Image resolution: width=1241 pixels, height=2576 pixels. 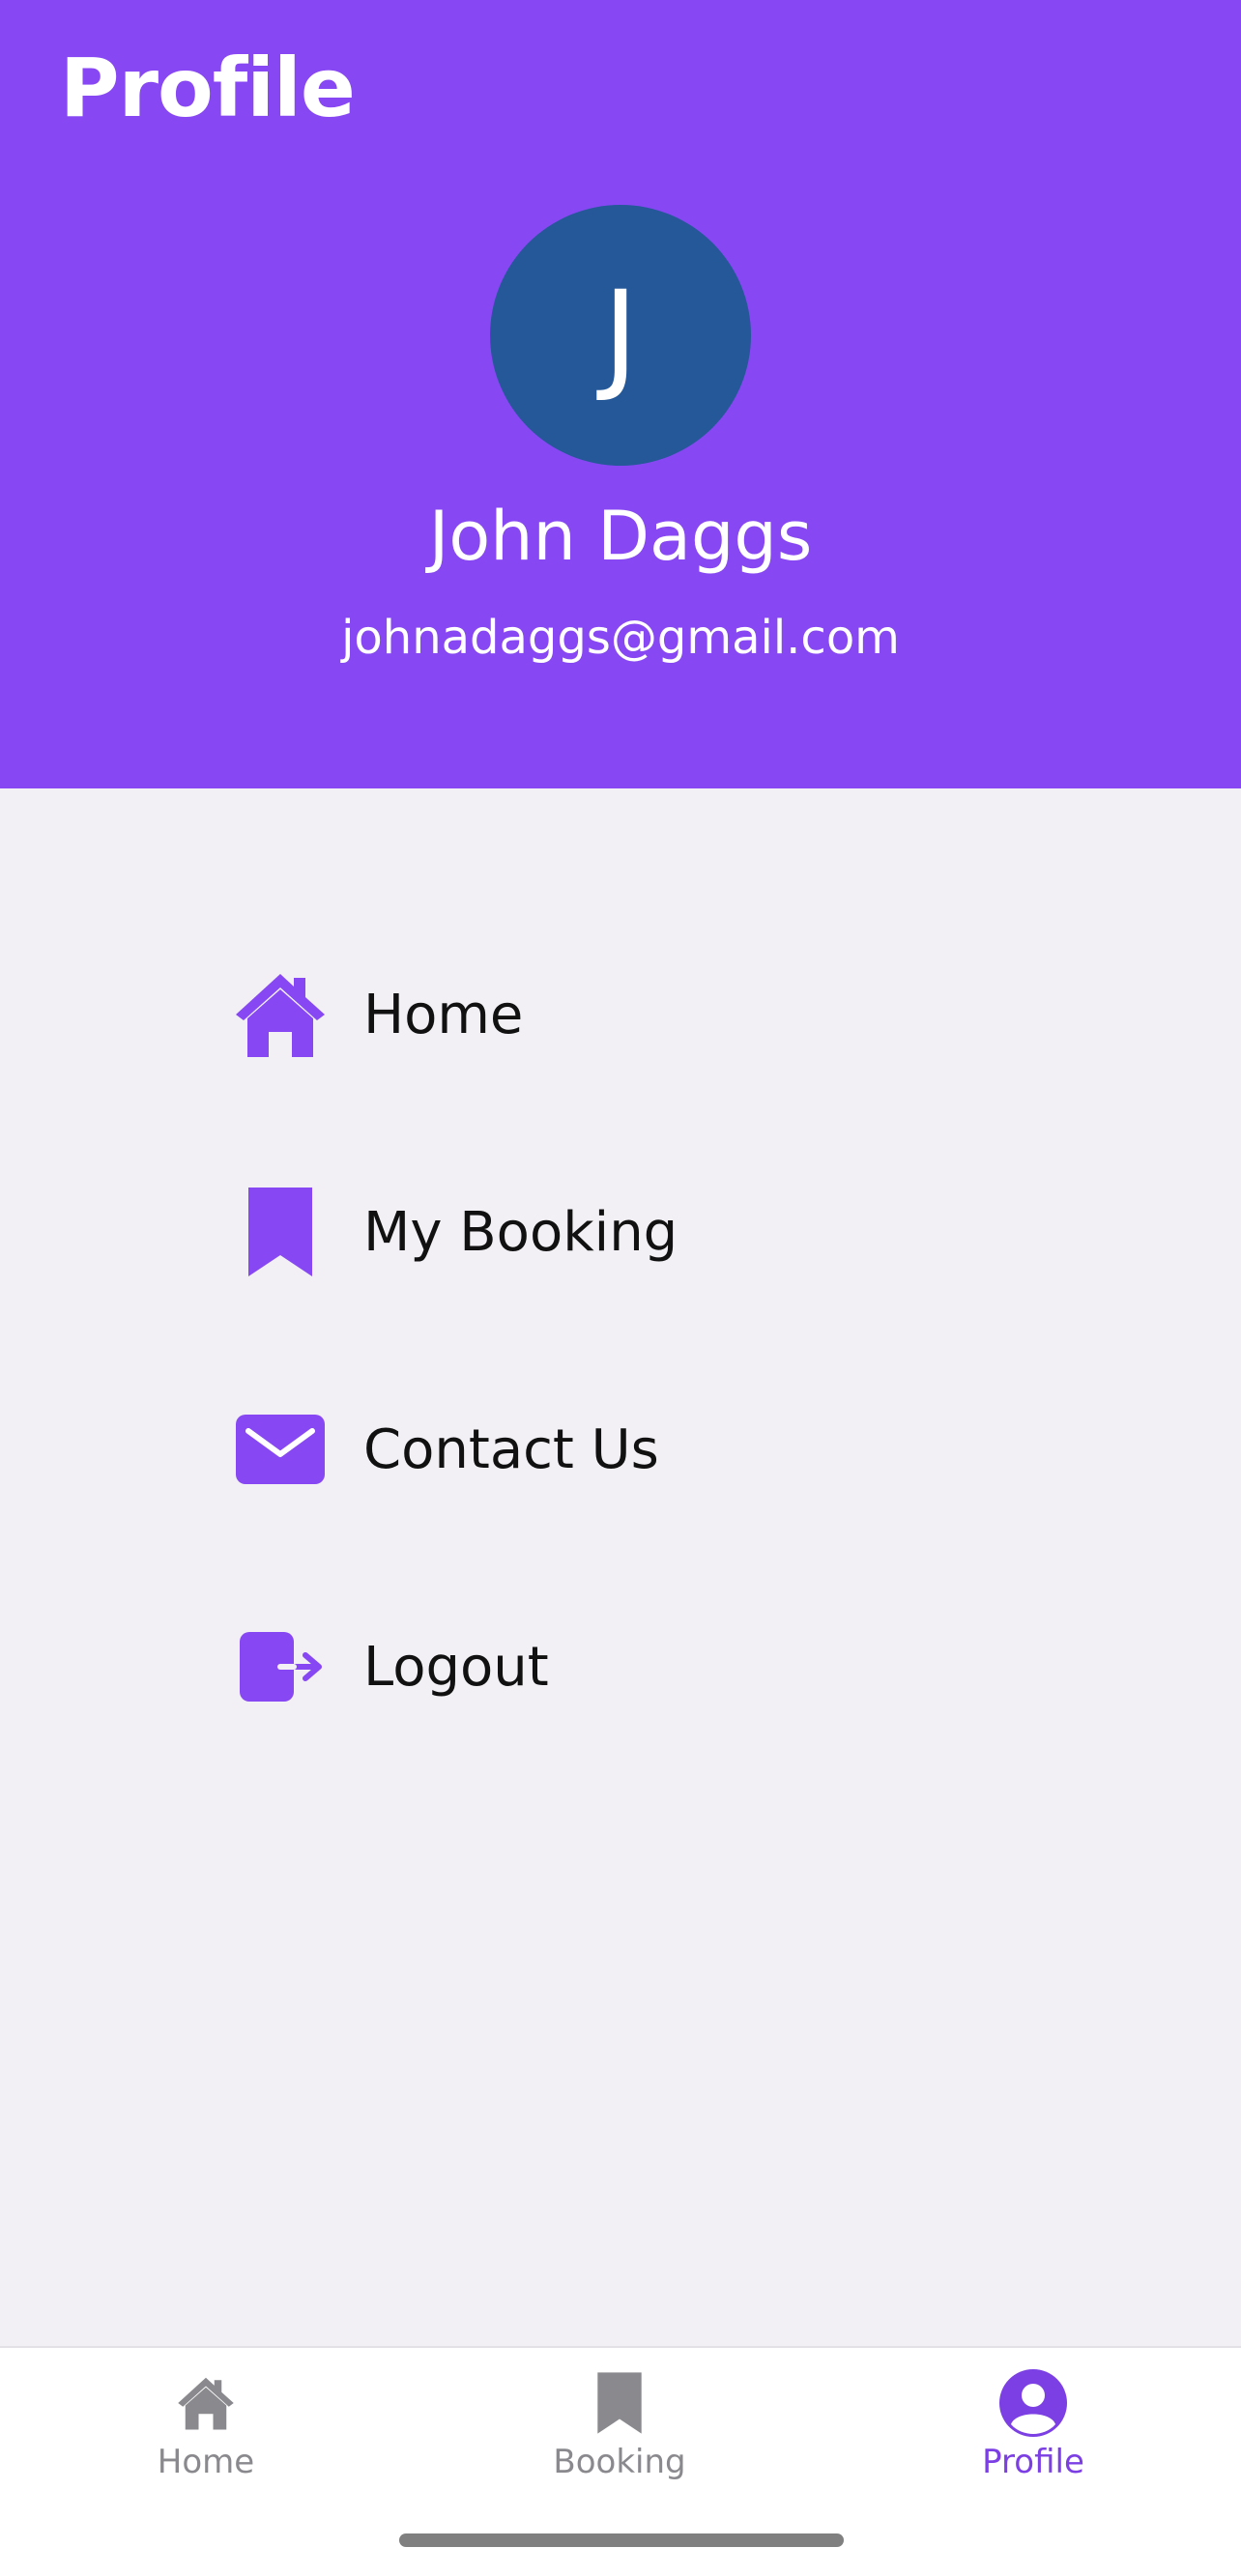 I want to click on home-indicator, so click(x=621, y=2540).